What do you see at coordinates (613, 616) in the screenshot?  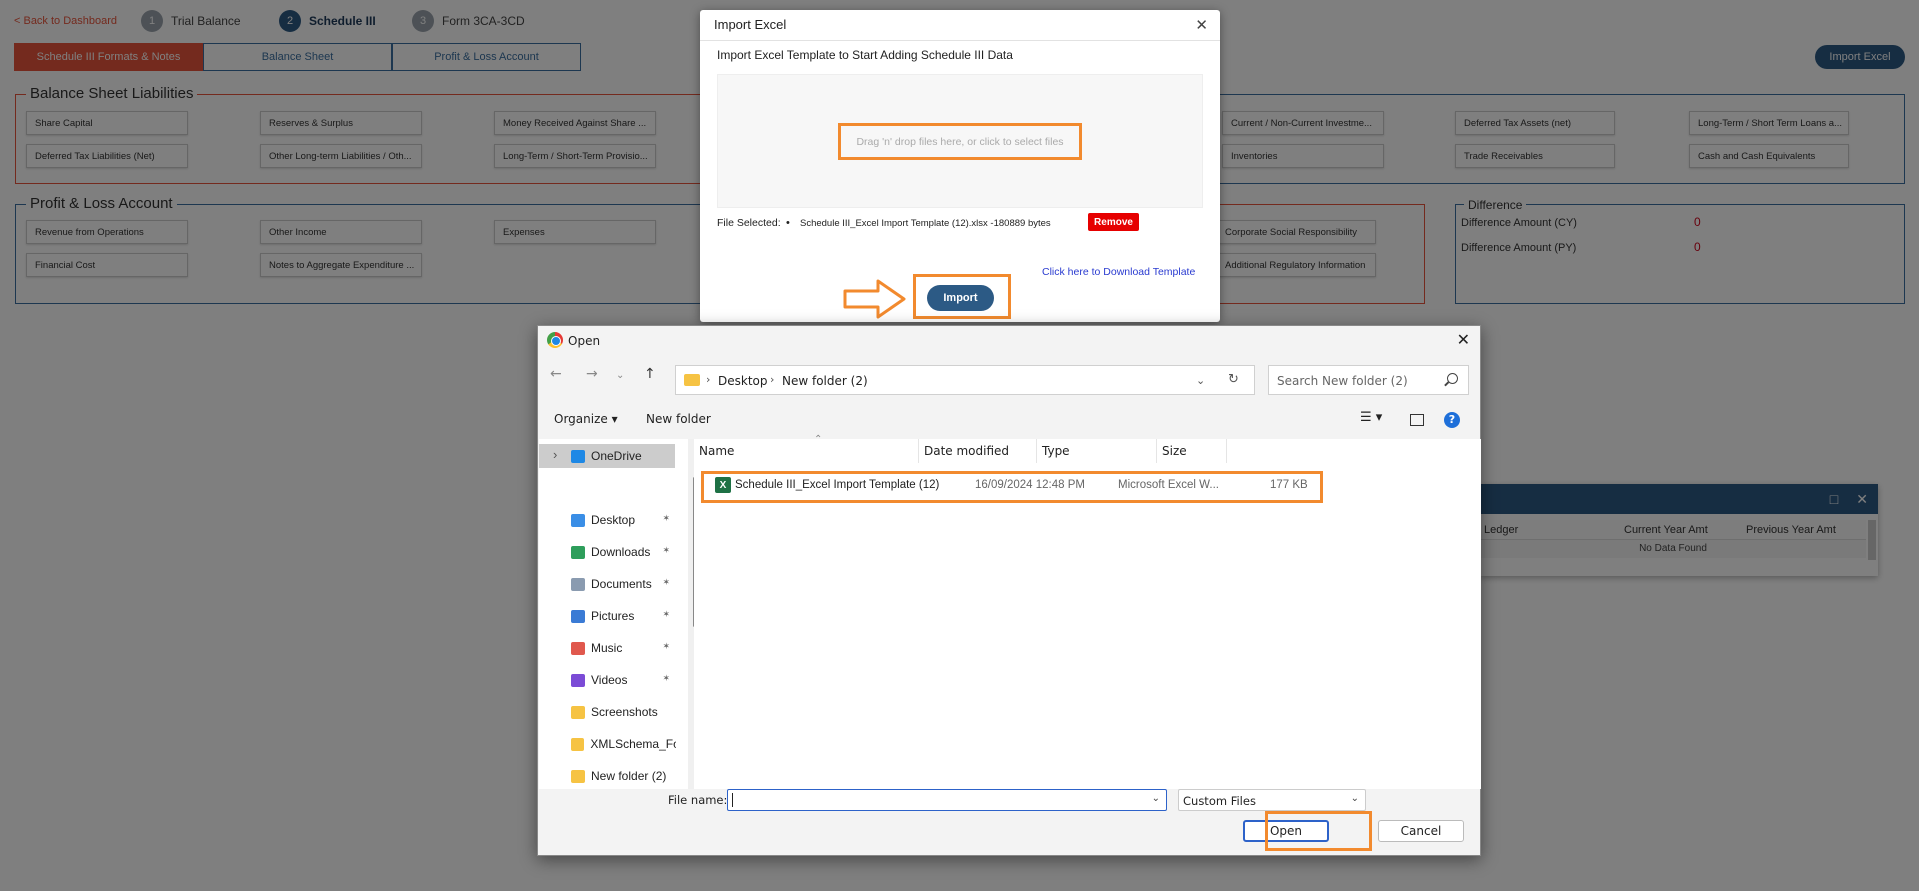 I see `nav-item-label: Pictures` at bounding box center [613, 616].